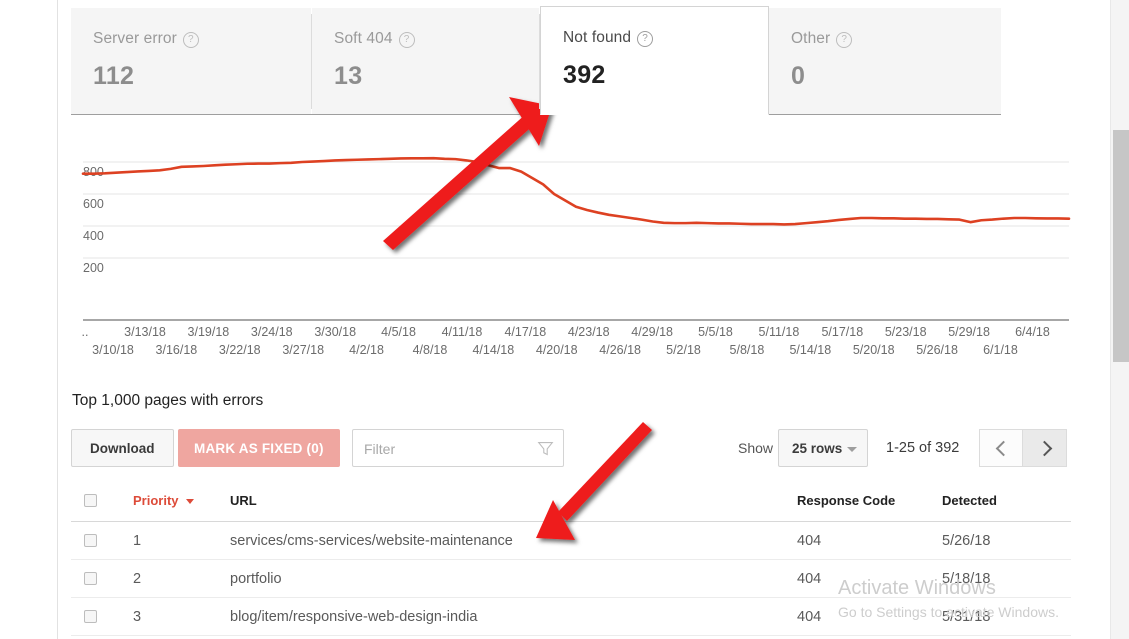 This screenshot has width=1129, height=639. What do you see at coordinates (652, 332) in the screenshot?
I see `chart-x-tick-label: 4/29/18` at bounding box center [652, 332].